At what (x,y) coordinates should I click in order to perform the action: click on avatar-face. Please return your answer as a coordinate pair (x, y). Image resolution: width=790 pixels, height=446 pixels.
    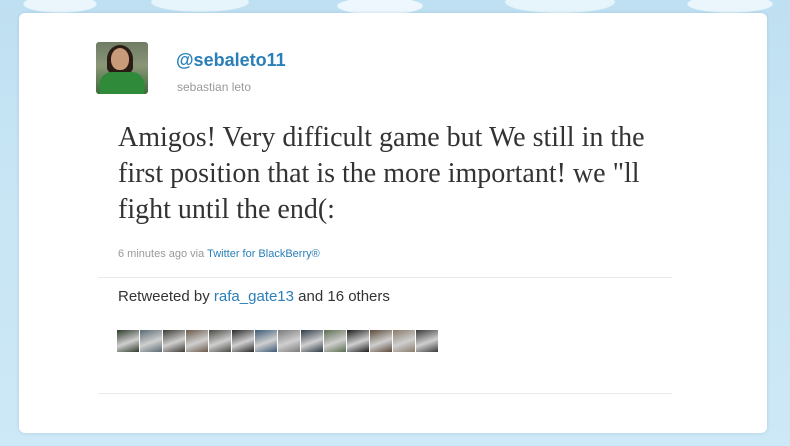
    Looking at the image, I should click on (120, 59).